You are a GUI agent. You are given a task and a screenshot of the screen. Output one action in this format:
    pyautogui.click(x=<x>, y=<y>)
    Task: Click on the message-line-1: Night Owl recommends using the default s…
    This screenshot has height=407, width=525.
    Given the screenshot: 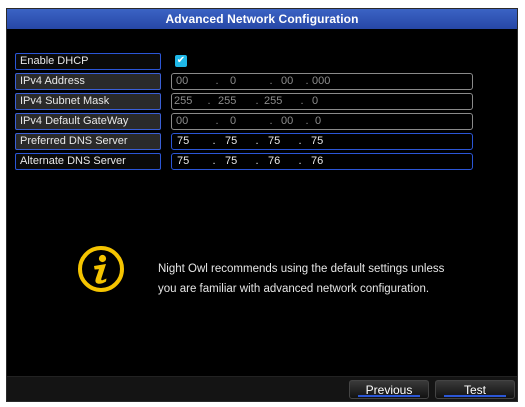 What is the action you would take?
    pyautogui.click(x=301, y=269)
    